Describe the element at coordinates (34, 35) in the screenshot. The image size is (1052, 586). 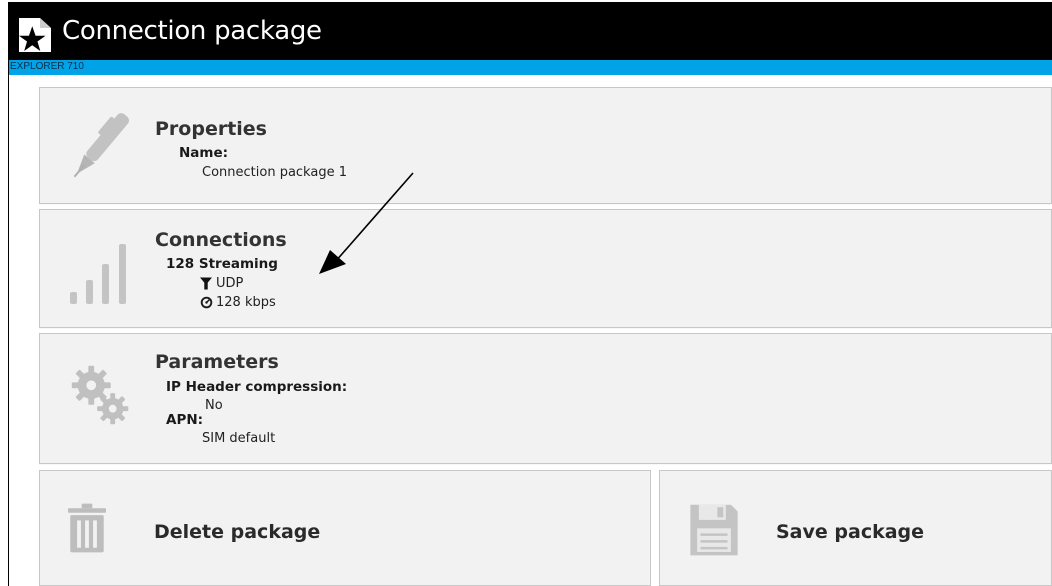
I see `package-star-icon` at that location.